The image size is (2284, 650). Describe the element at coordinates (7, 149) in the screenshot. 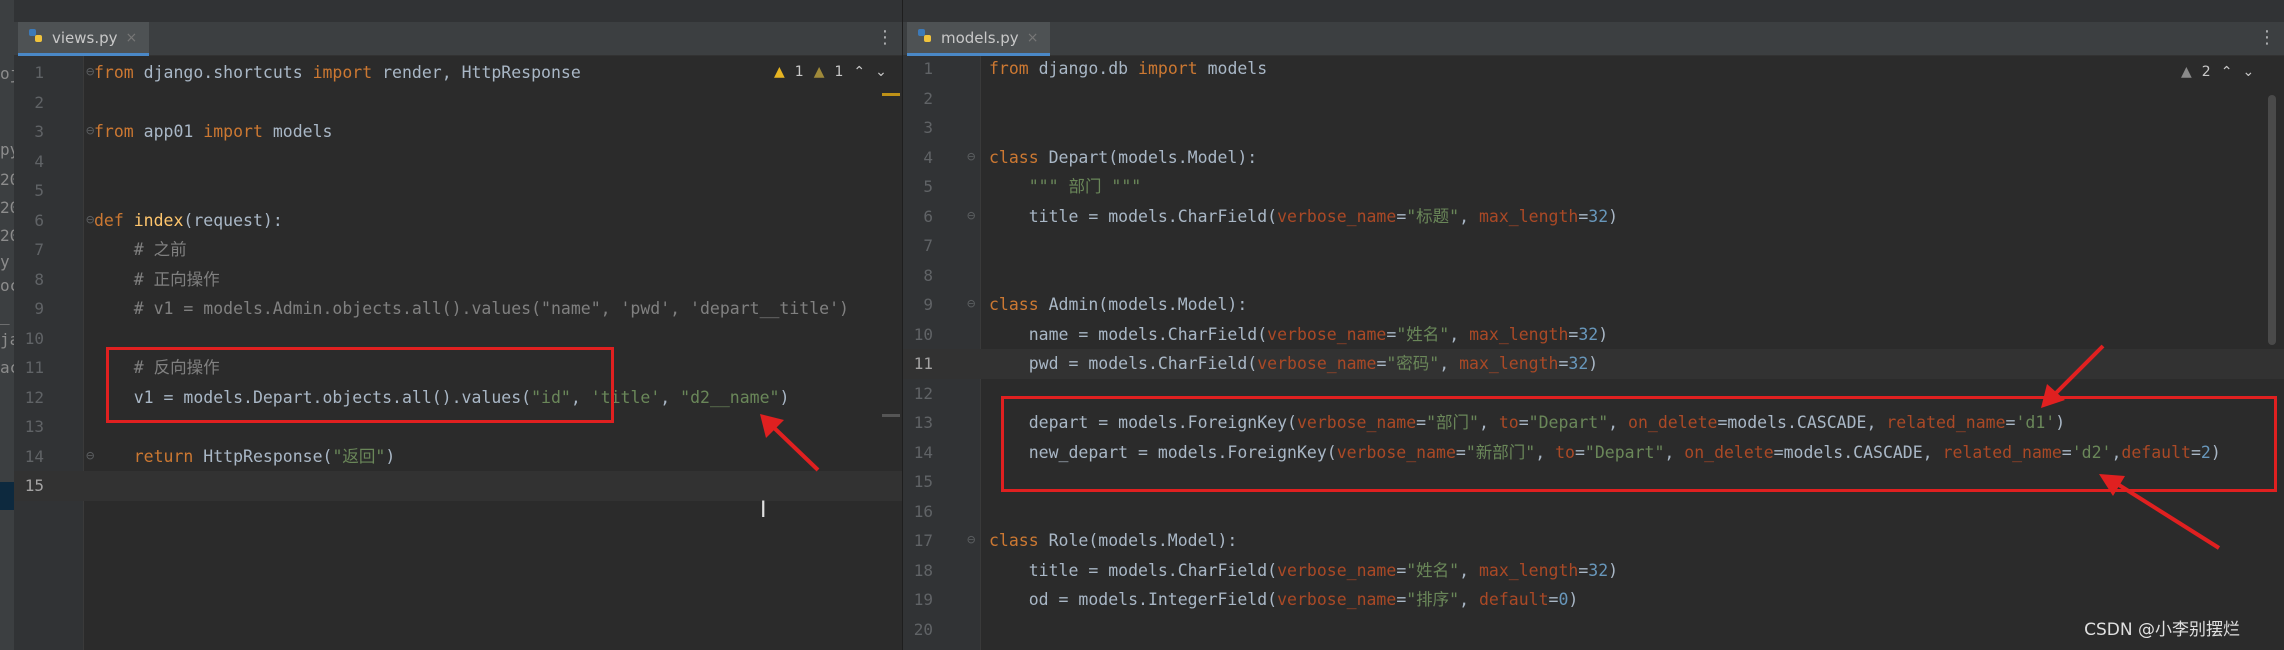

I see `project-tree-fragment: py` at that location.